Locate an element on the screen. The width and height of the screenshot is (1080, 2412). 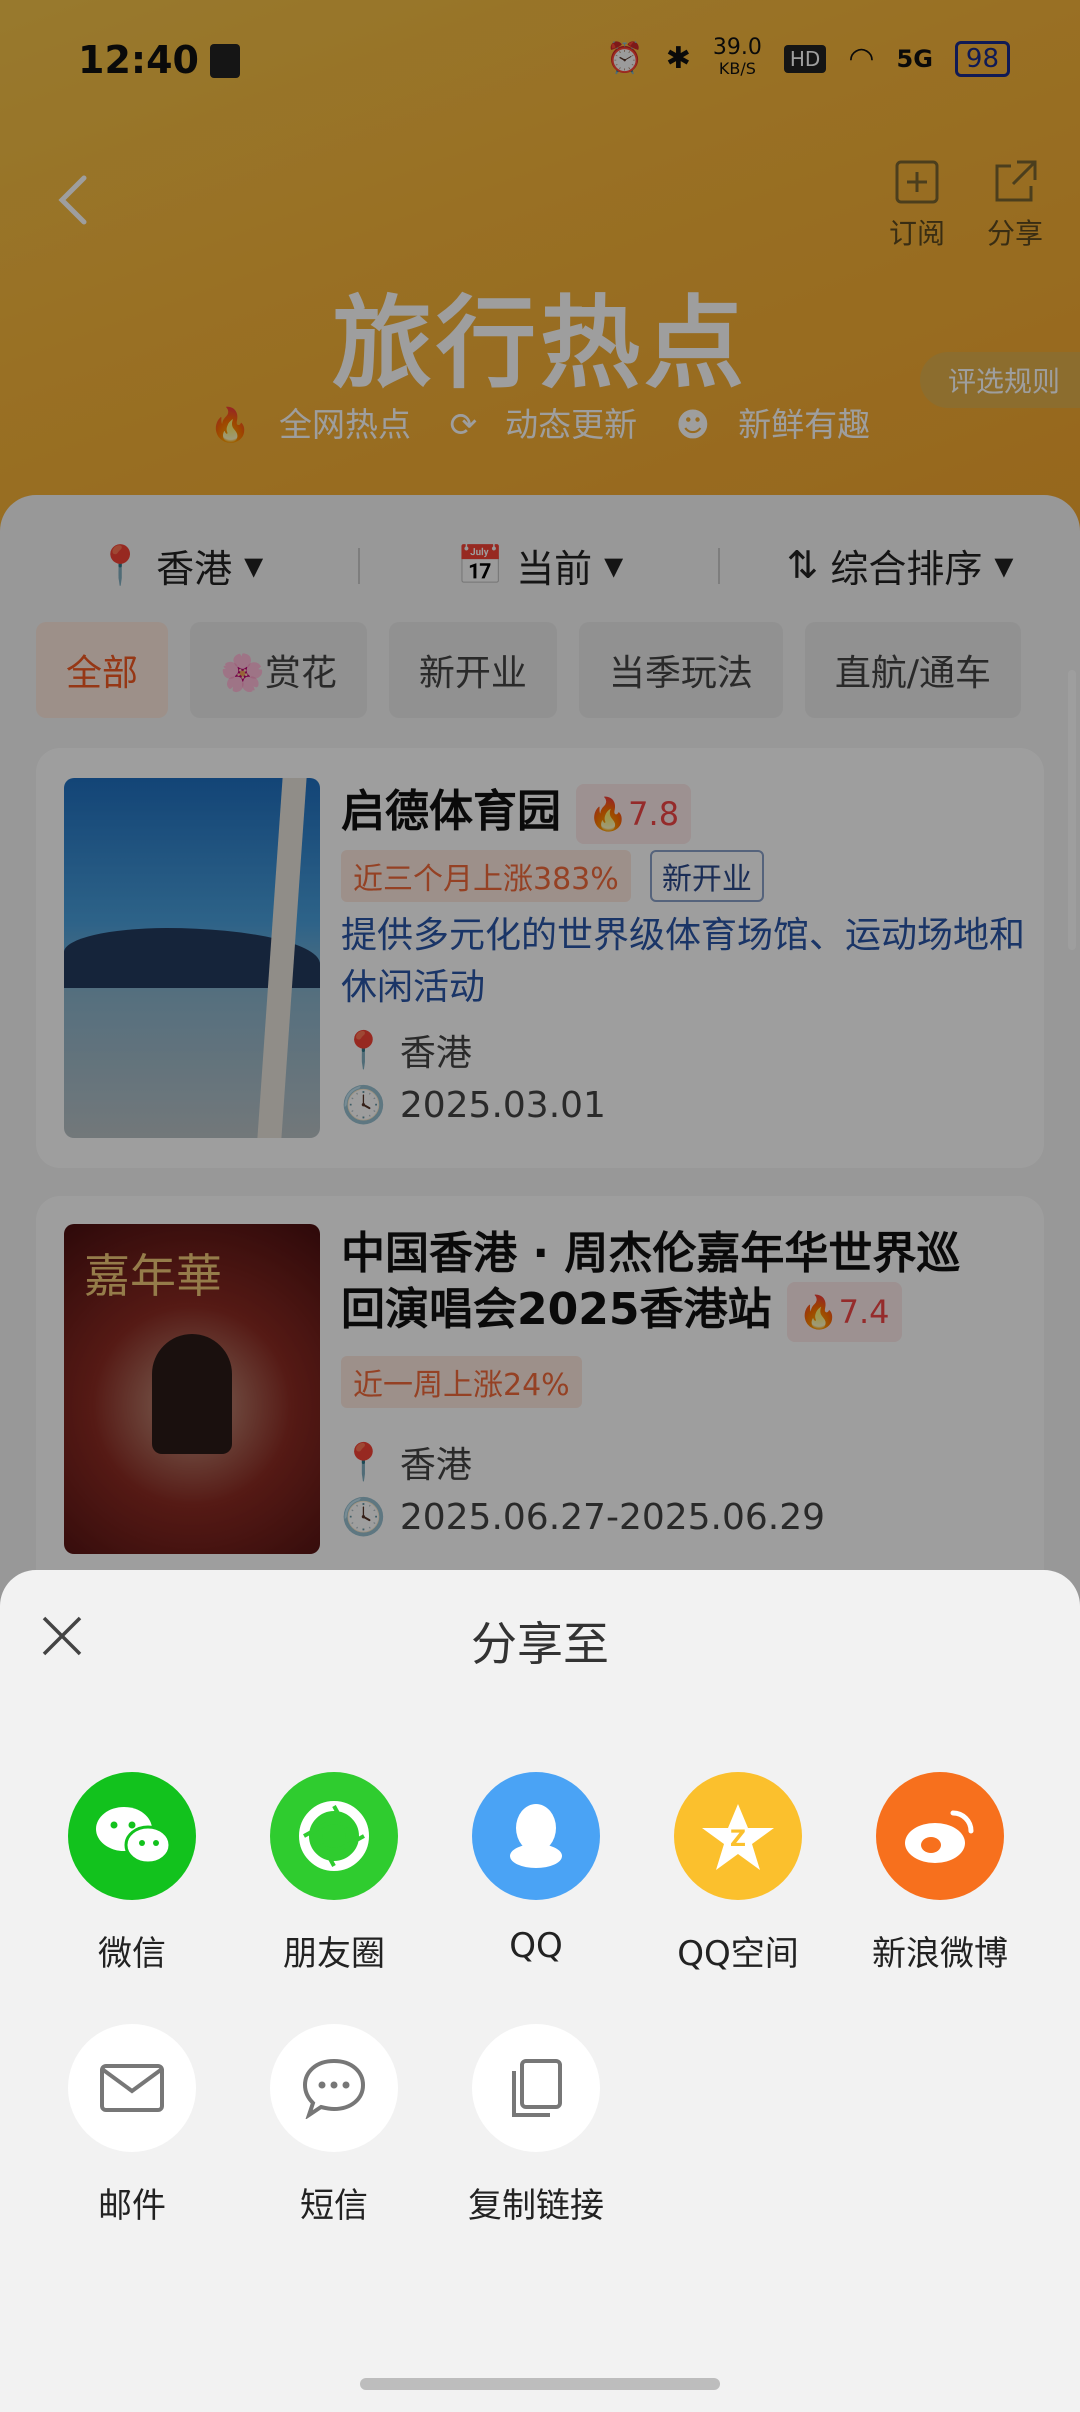
share-sheet-title: 分享至 is located at coordinates (540, 1644).